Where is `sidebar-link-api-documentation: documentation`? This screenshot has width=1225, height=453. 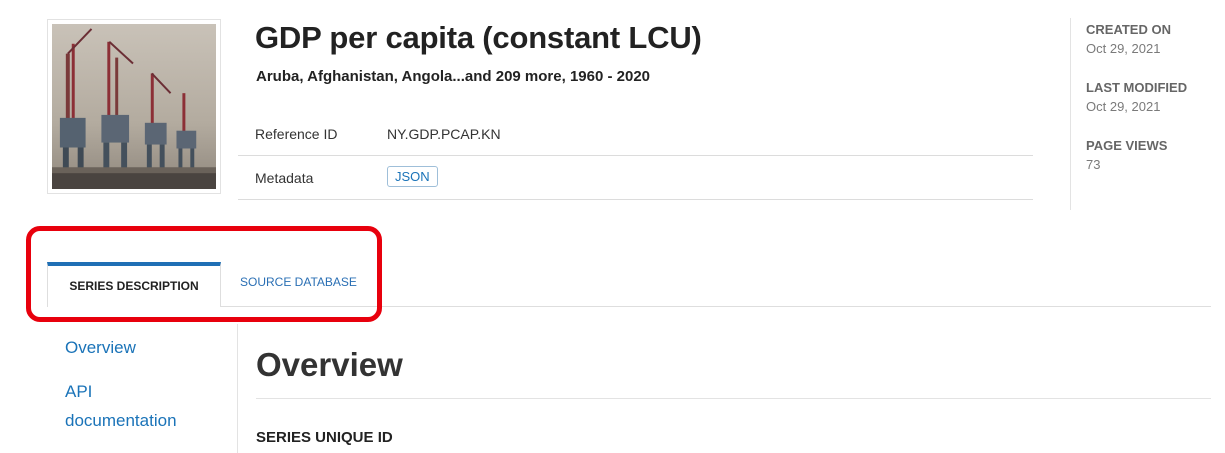 sidebar-link-api-documentation: documentation is located at coordinates (121, 421).